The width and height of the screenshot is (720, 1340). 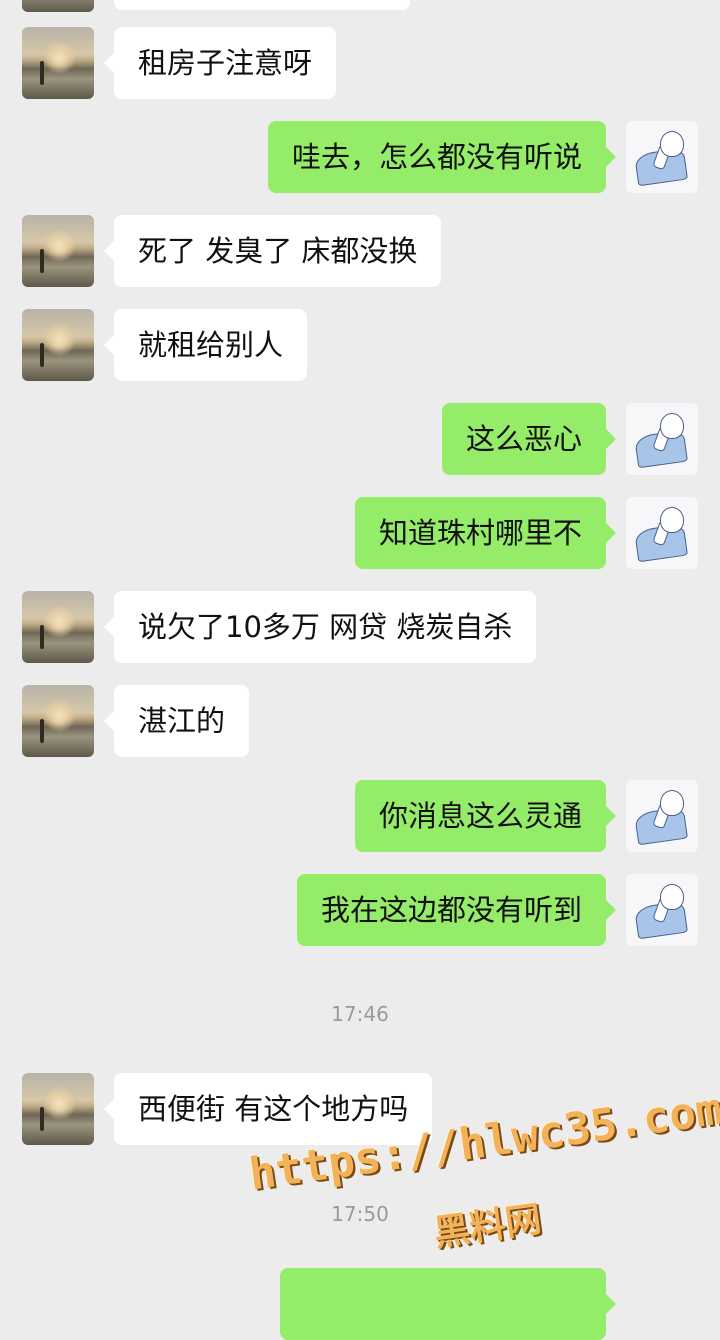 What do you see at coordinates (360, 1014) in the screenshot?
I see `timestamp: 17:46` at bounding box center [360, 1014].